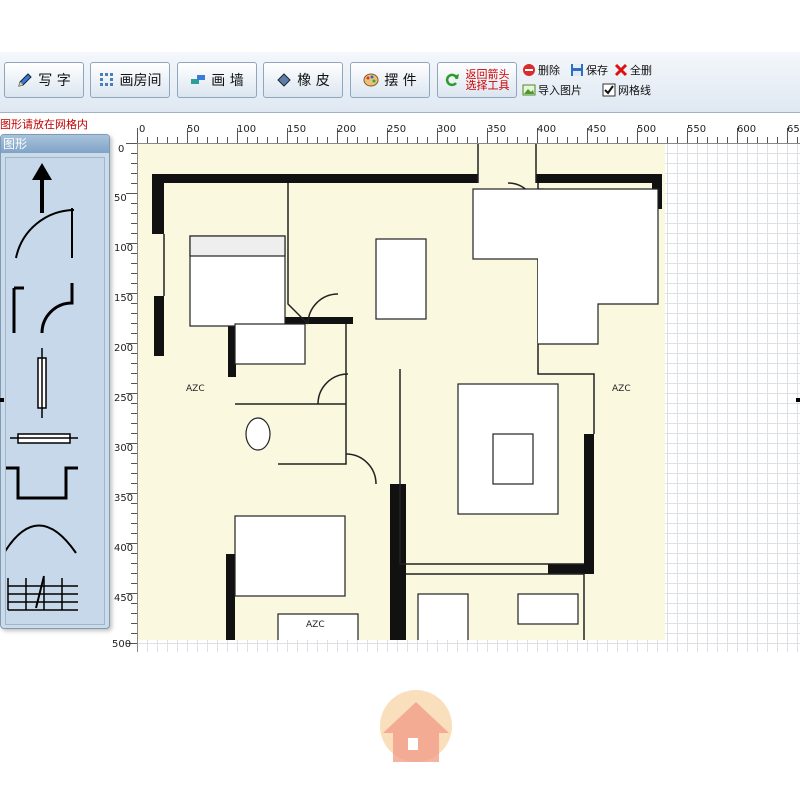  Describe the element at coordinates (258, 434) in the screenshot. I see `plan-toilet` at that location.